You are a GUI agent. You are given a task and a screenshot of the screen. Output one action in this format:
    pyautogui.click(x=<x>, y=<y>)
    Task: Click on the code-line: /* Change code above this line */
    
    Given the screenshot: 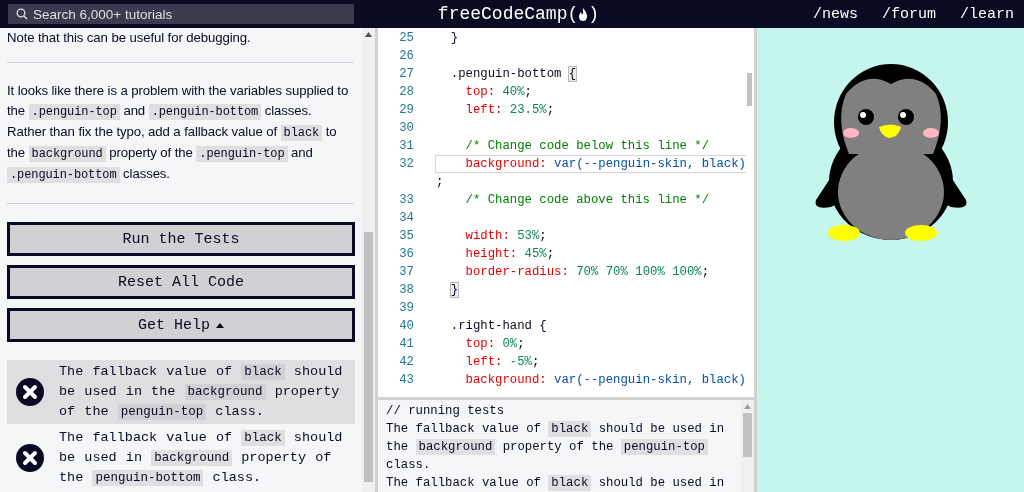 What is the action you would take?
    pyautogui.click(x=587, y=200)
    